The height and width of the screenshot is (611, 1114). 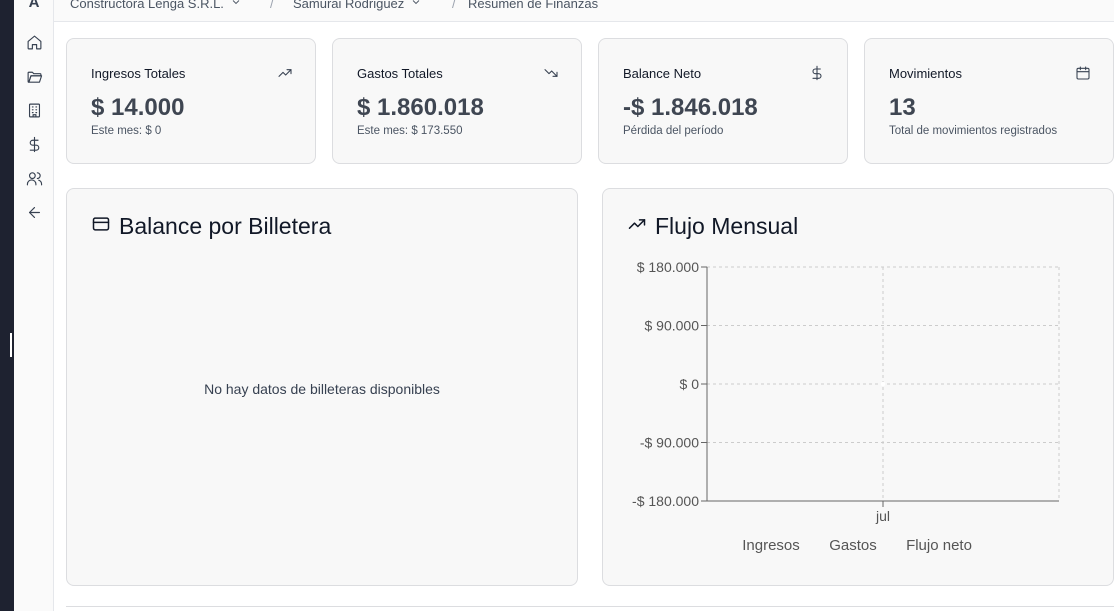 I want to click on flow-panel-title: Flujo Mensual, so click(x=727, y=226).